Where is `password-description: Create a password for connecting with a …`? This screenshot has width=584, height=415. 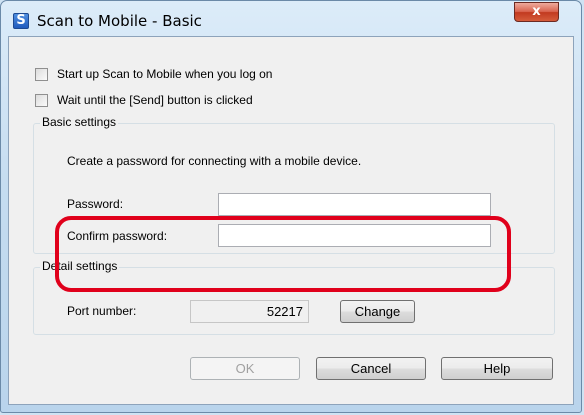 password-description: Create a password for connecting with a … is located at coordinates (214, 161).